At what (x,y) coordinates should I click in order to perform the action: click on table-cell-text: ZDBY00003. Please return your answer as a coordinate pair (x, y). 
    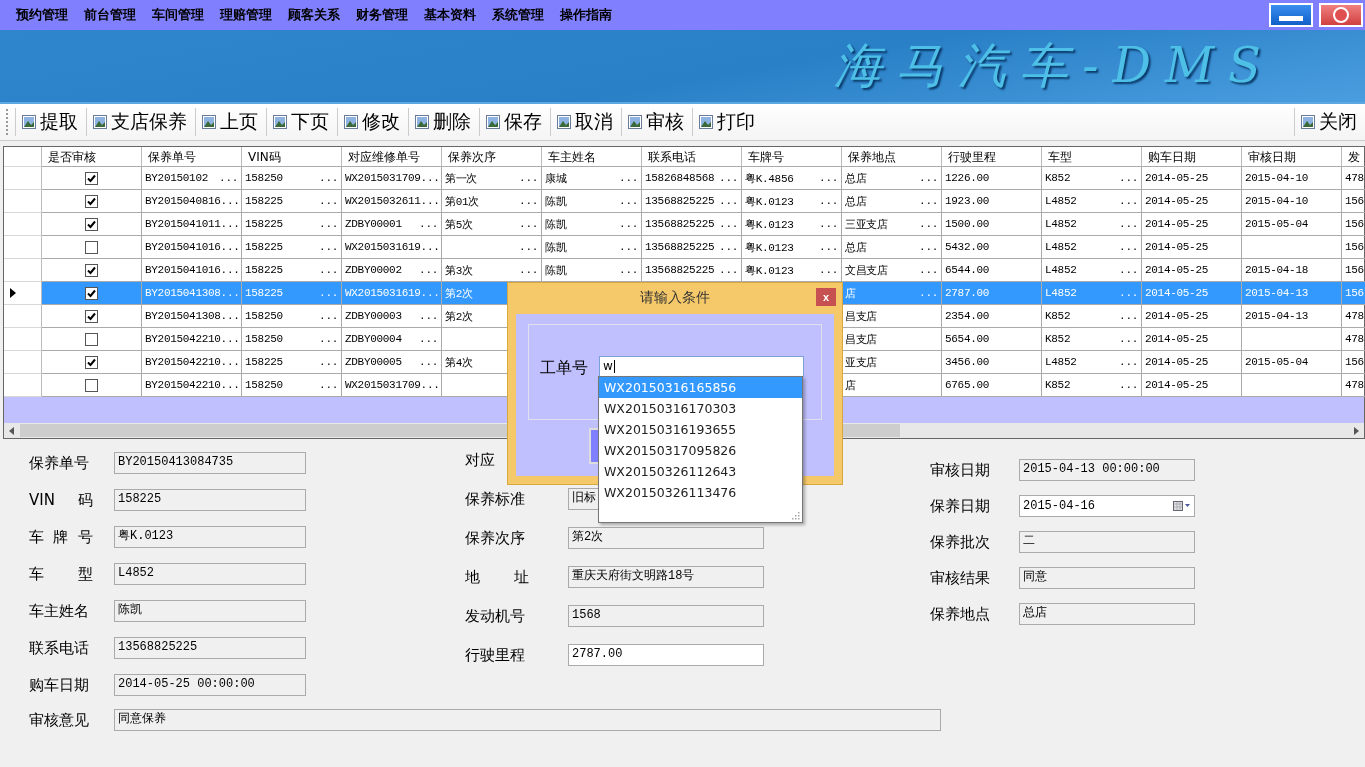
    Looking at the image, I should click on (373, 316).